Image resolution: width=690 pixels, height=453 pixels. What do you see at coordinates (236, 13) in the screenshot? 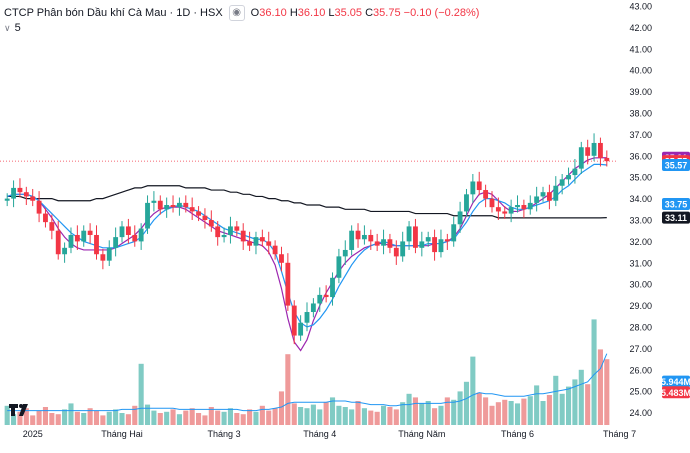
I see `eye-icon: ◉` at bounding box center [236, 13].